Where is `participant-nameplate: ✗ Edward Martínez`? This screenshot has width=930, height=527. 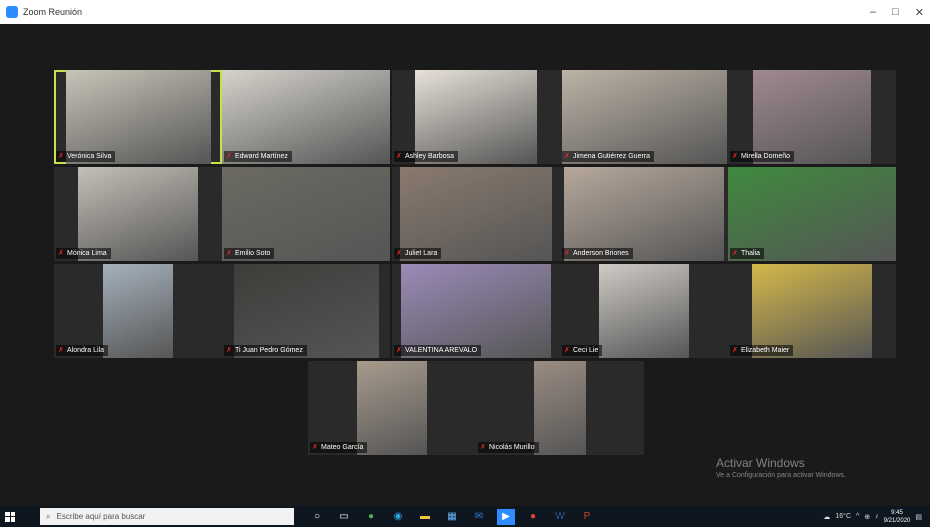
participant-nameplate: ✗ Edward Martínez is located at coordinates (258, 156).